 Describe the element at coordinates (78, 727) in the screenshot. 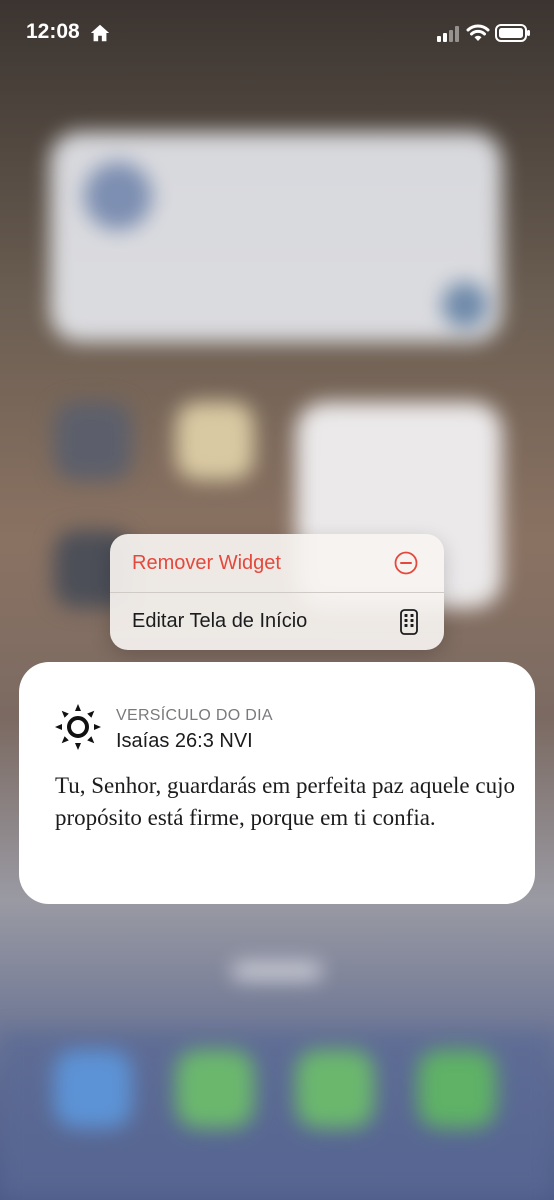

I see `sun-icon` at that location.